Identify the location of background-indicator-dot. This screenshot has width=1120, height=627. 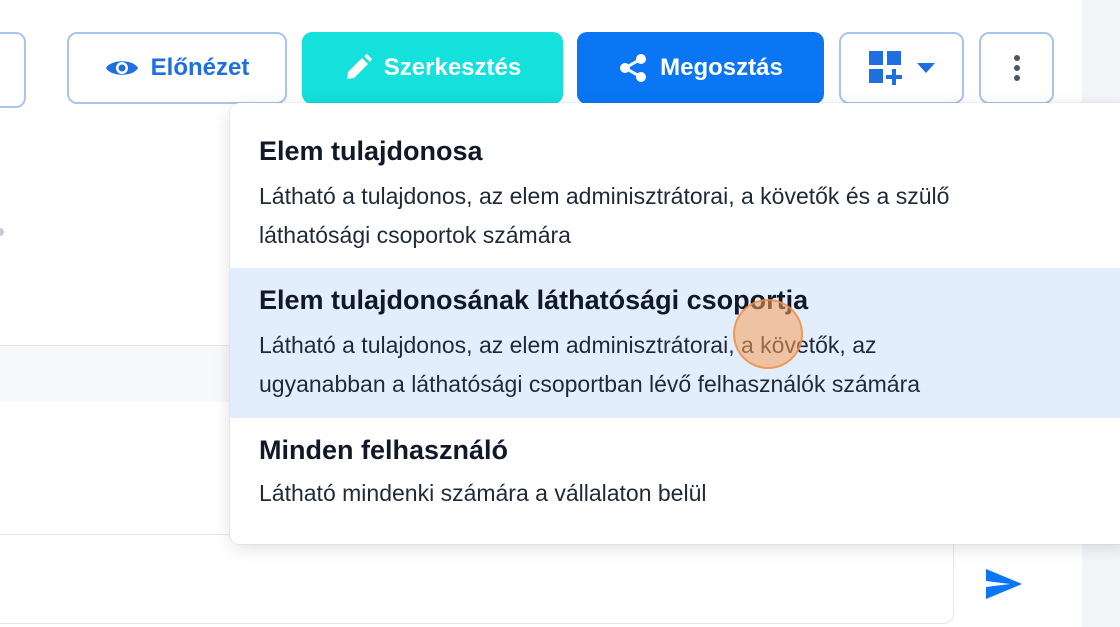
(2, 232).